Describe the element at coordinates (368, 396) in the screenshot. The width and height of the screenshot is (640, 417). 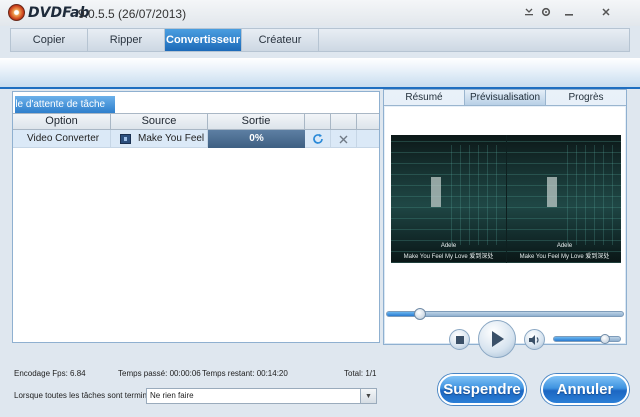
I see `chevron-down-icon: ▼` at that location.